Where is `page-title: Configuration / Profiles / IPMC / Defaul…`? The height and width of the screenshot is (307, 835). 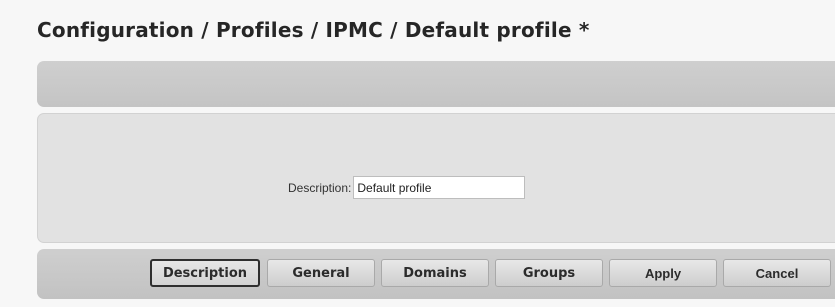 page-title: Configuration / Profiles / IPMC / Defaul… is located at coordinates (313, 30).